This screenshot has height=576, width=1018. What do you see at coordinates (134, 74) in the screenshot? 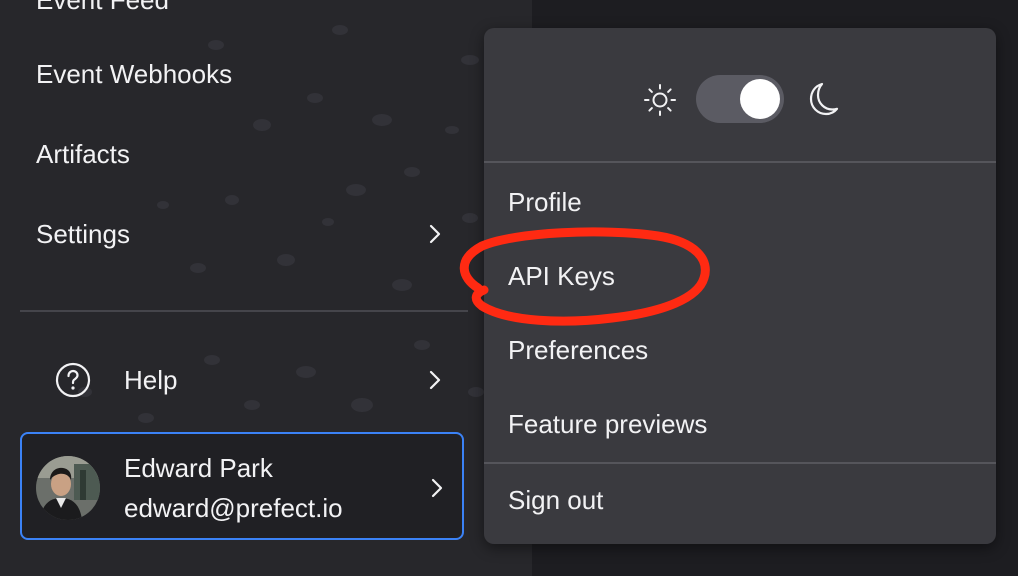
I see `sidebar-item-event-webhooks: Event Webhooks` at bounding box center [134, 74].